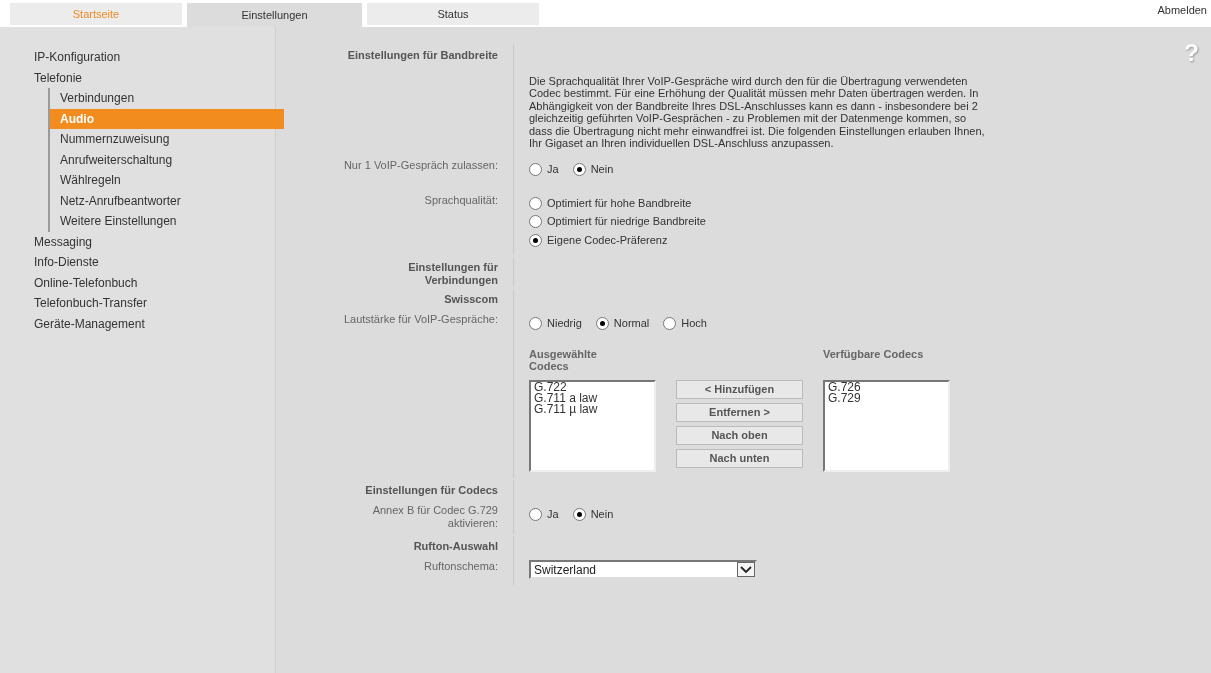 This screenshot has height=673, width=1211. Describe the element at coordinates (471, 300) in the screenshot. I see `section-heading: Swisscom` at that location.